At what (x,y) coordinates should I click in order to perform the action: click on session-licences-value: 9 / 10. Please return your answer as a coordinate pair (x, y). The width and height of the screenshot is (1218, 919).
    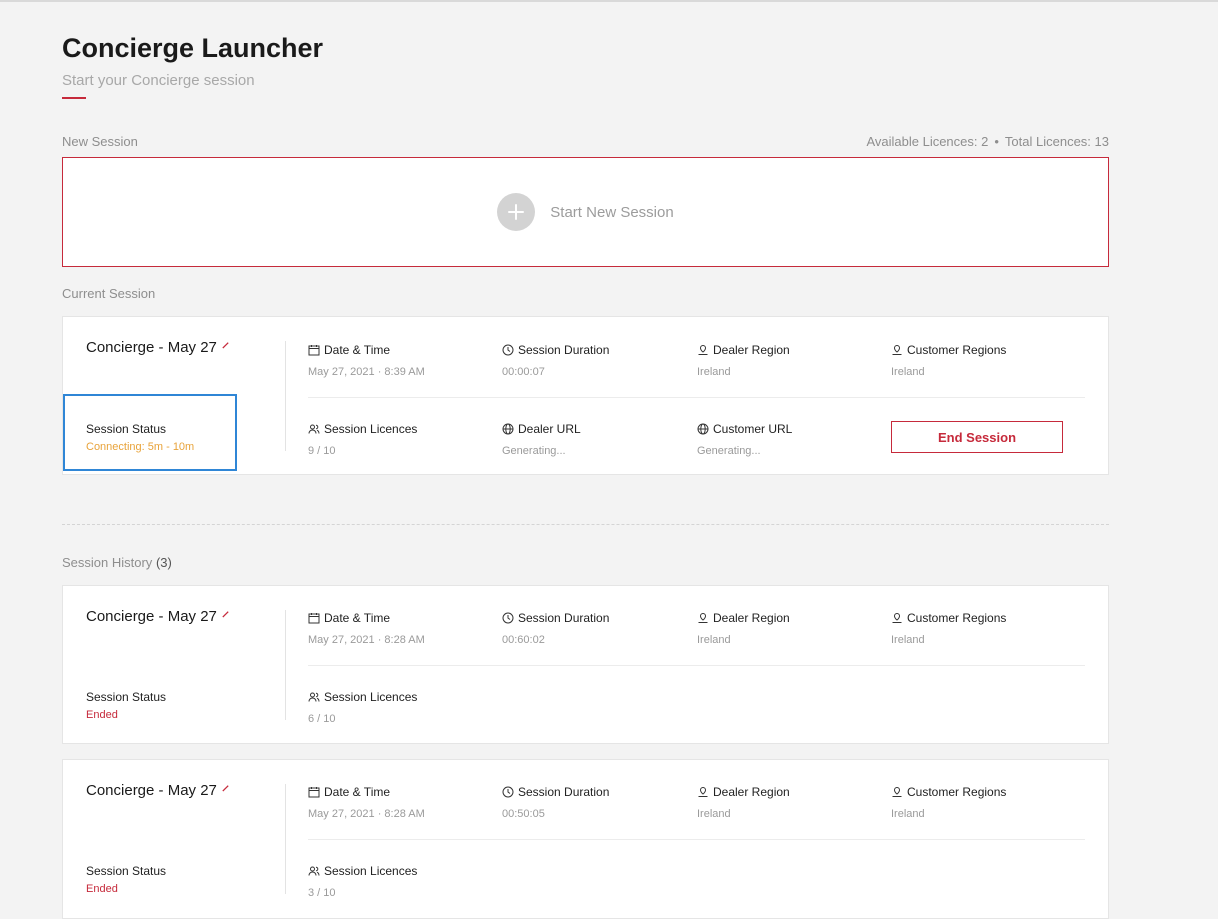
    Looking at the image, I should click on (322, 451).